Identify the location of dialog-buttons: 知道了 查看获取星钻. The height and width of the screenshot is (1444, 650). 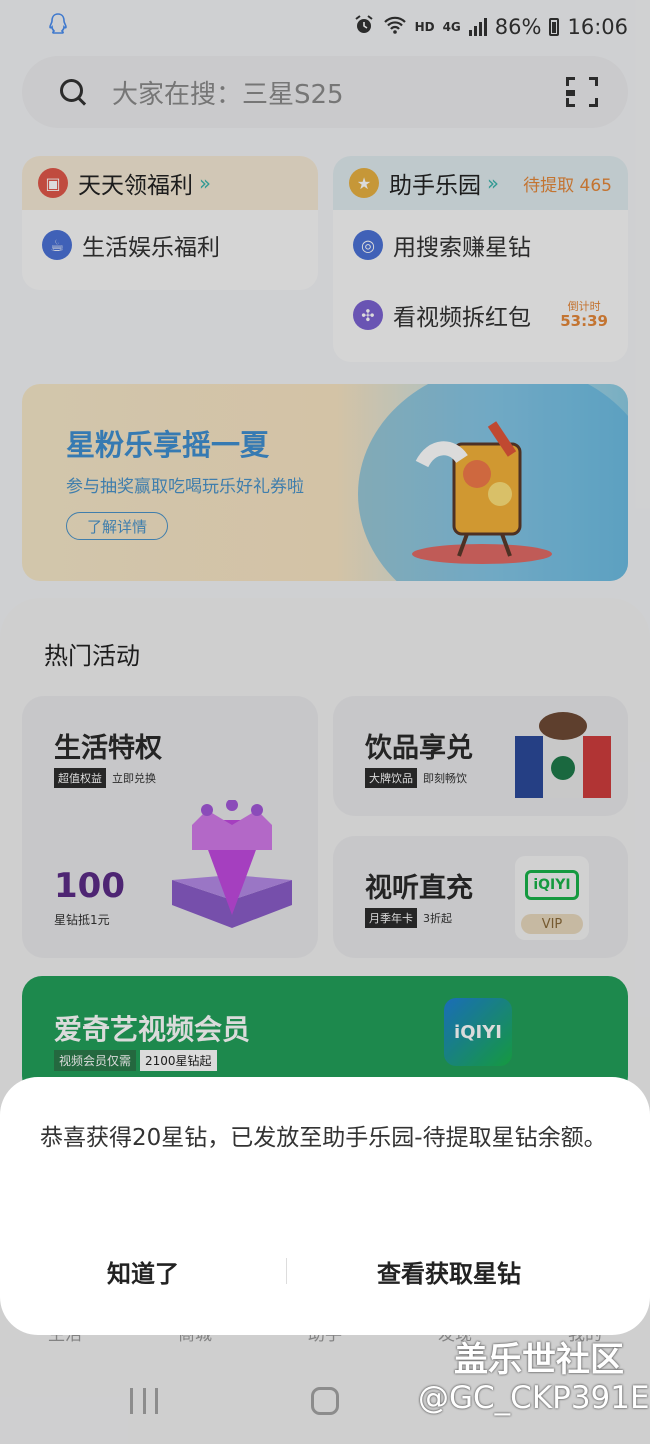
(325, 1271).